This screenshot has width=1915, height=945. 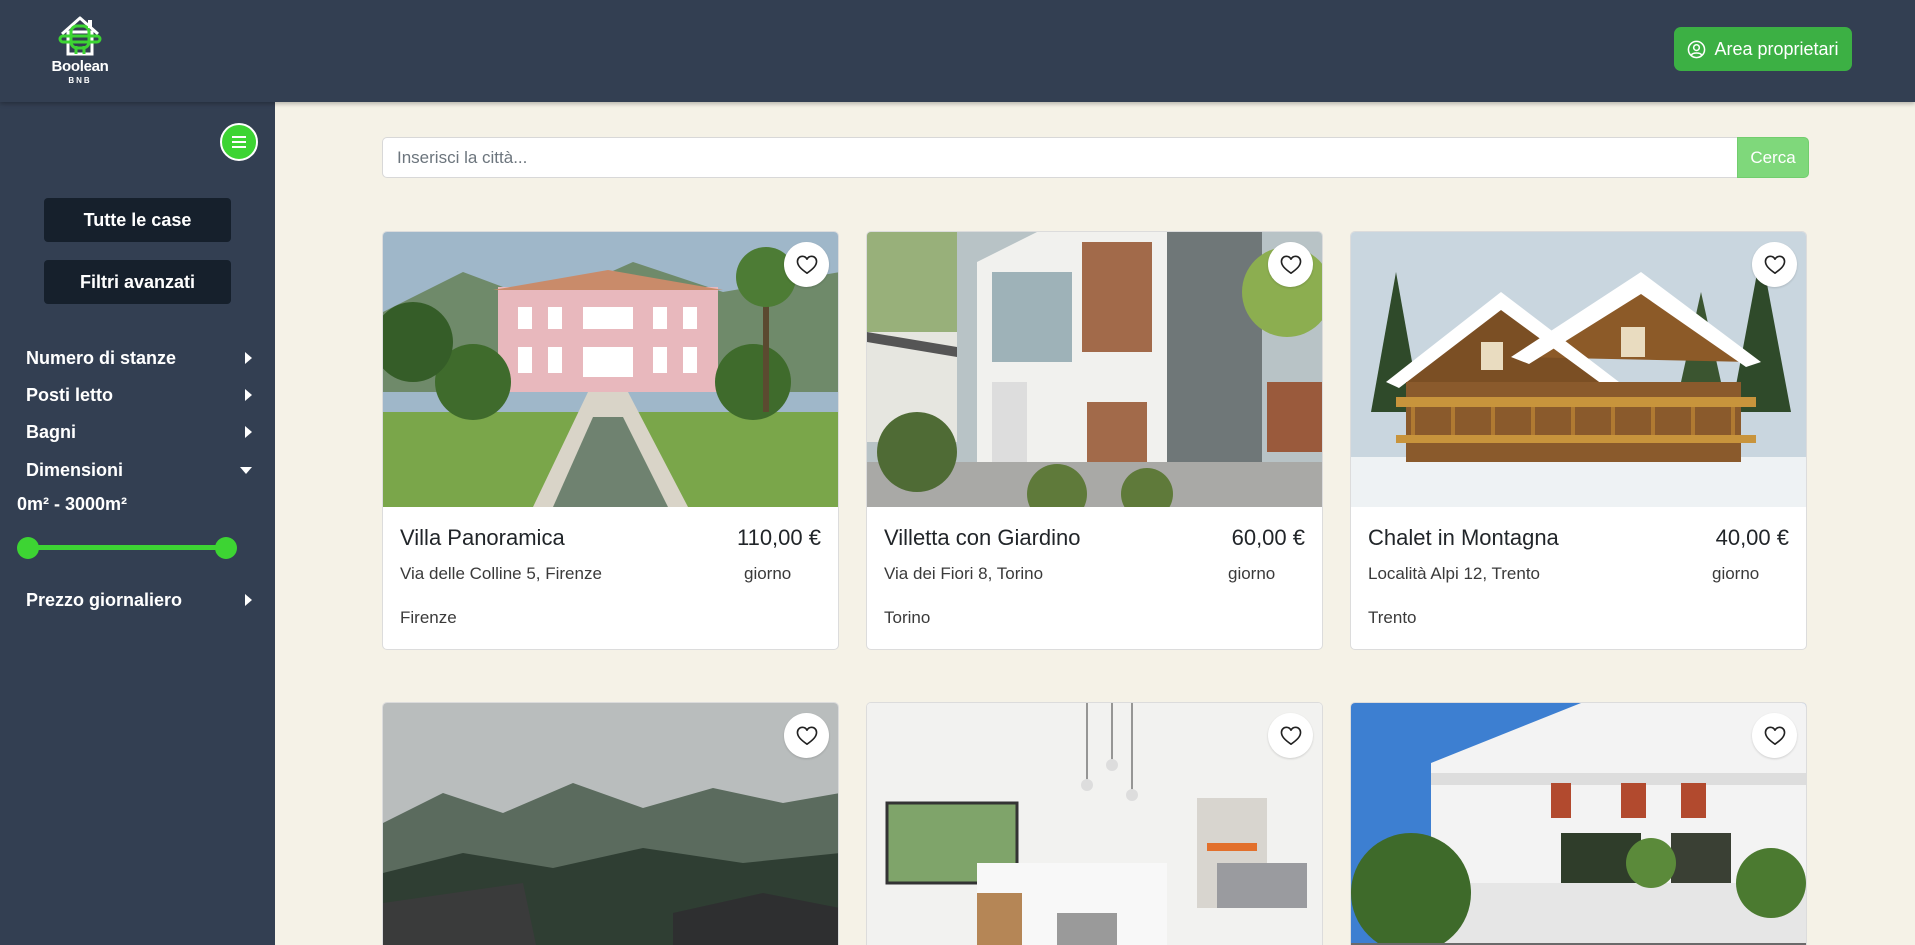 I want to click on listing-city: Torino, so click(x=907, y=617).